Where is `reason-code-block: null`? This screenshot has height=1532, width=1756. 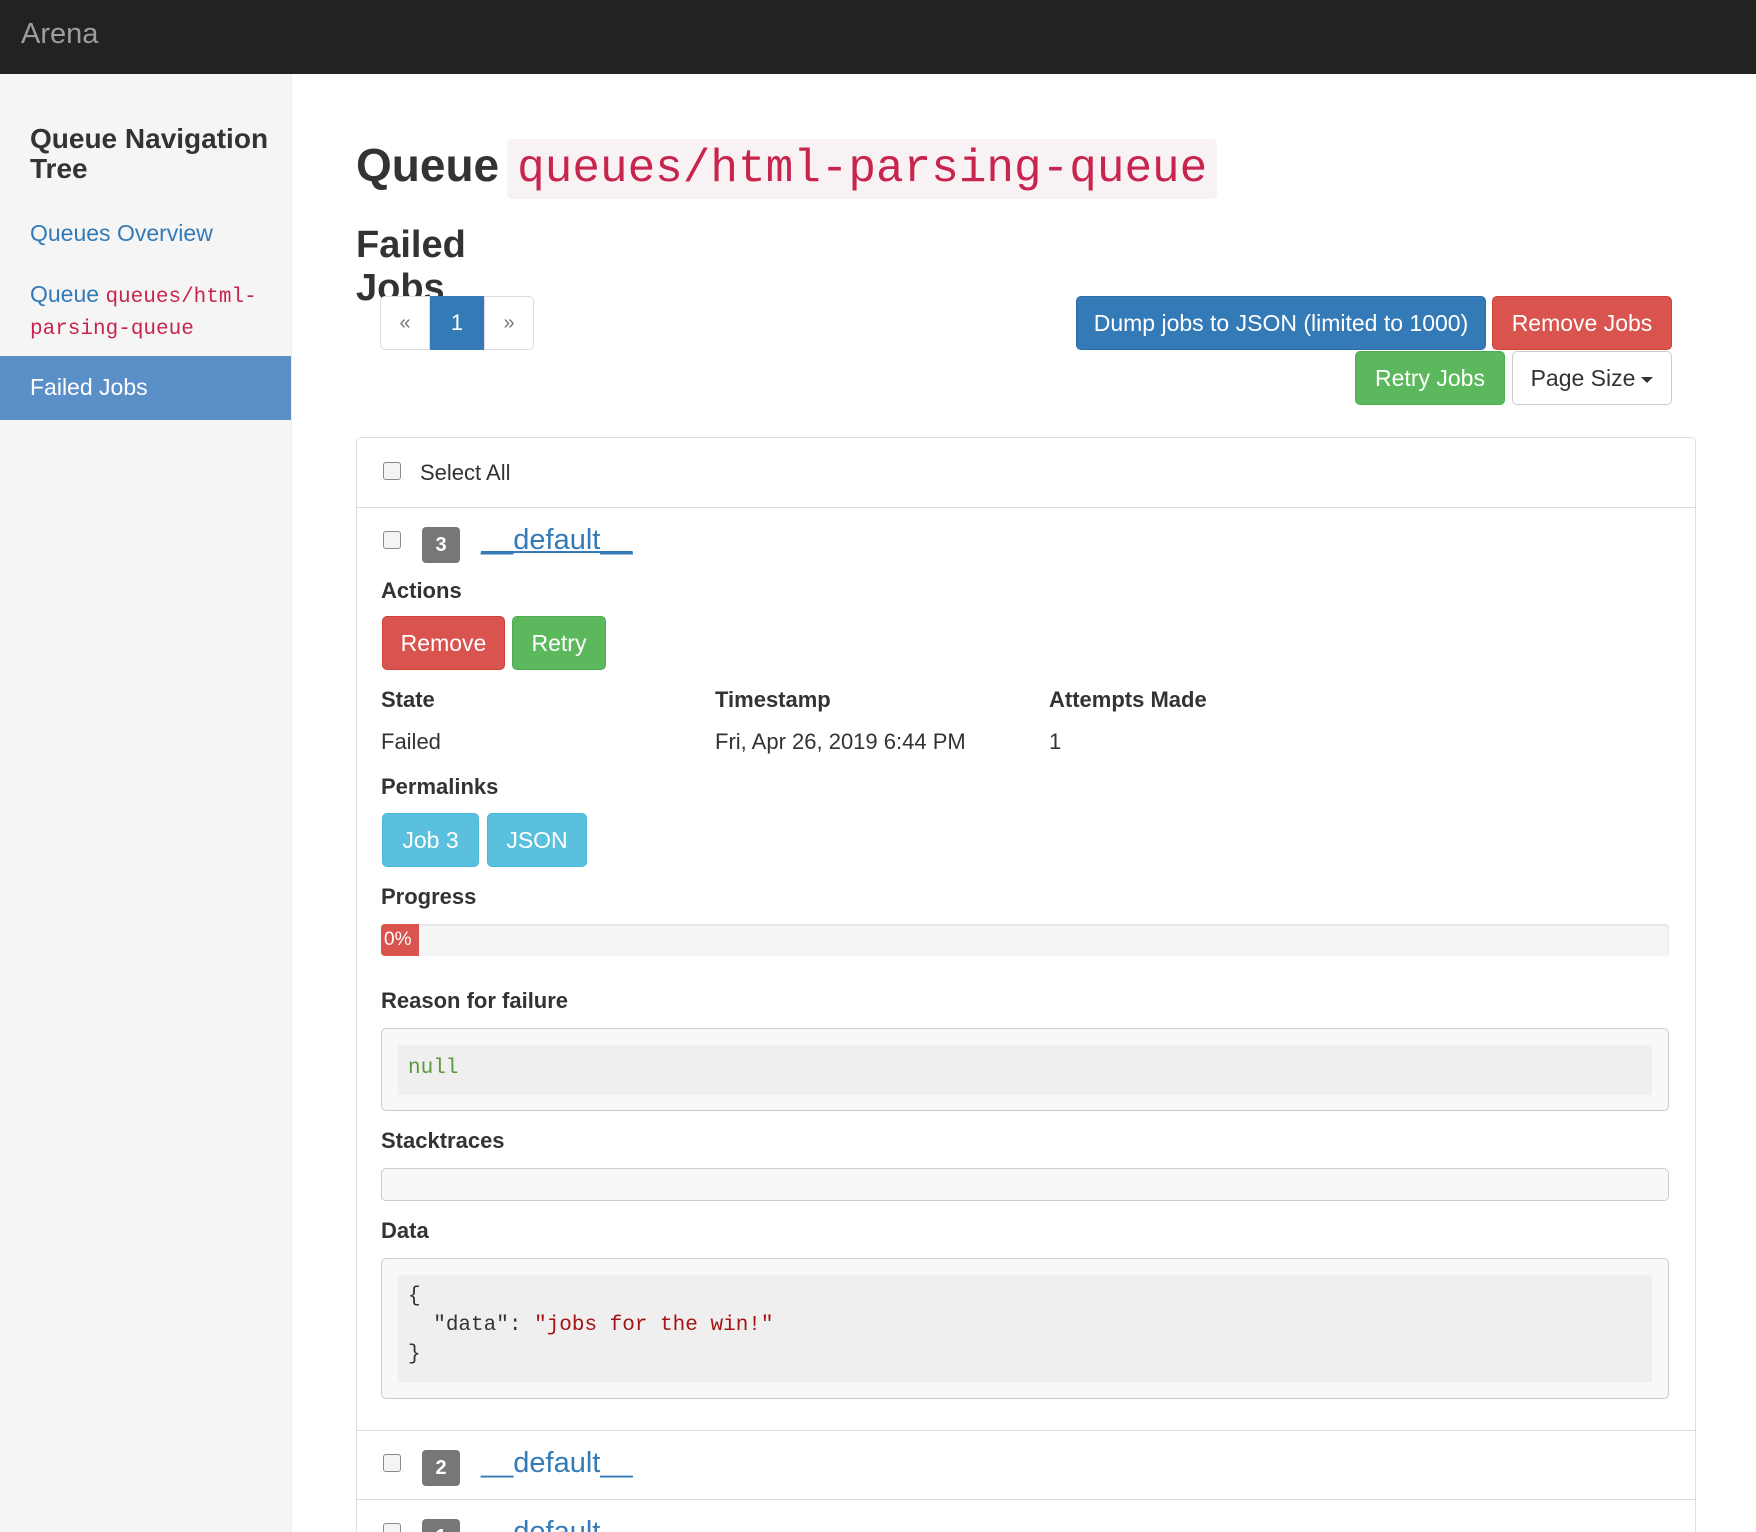 reason-code-block: null is located at coordinates (1025, 1070).